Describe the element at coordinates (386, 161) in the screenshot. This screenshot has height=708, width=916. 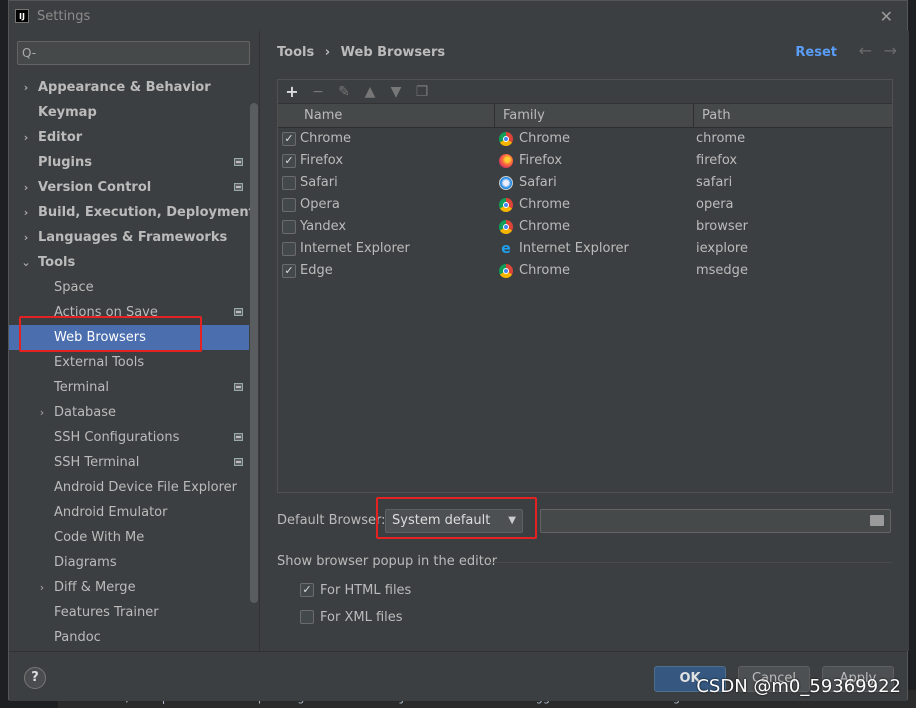
I see `browser-name-cell: ✓ Firefox` at that location.